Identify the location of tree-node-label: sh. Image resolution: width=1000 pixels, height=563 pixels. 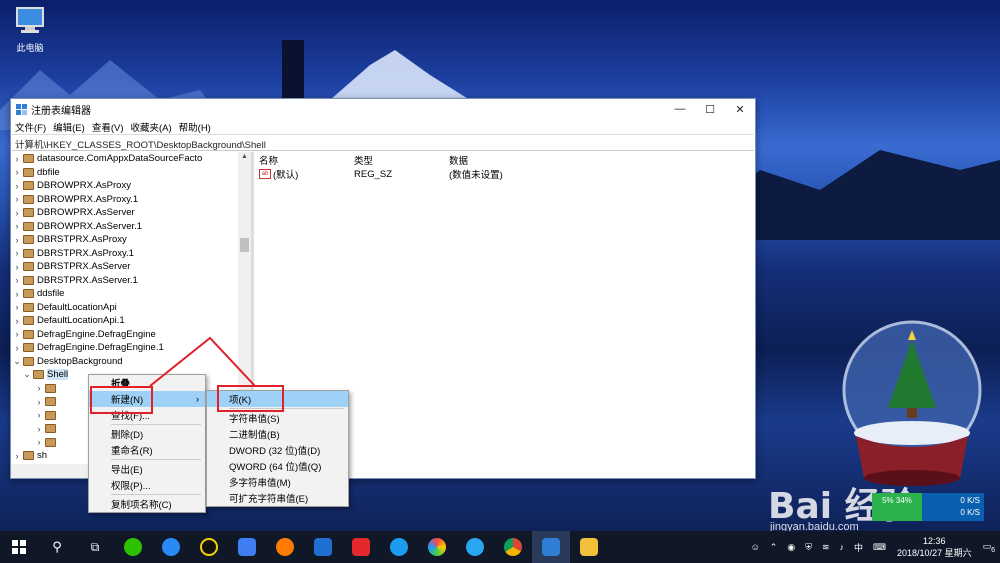
(42, 456).